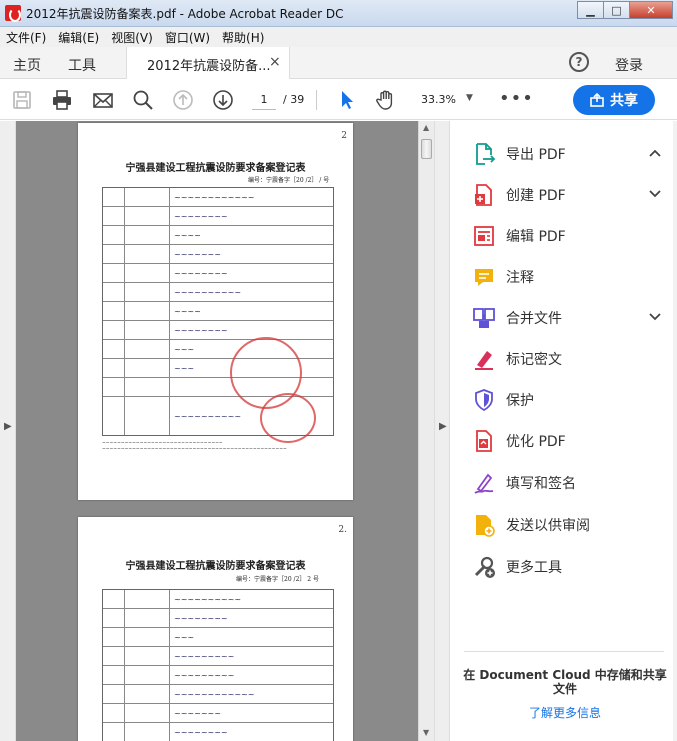  What do you see at coordinates (288, 418) in the screenshot?
I see `red-seal-stamp` at bounding box center [288, 418].